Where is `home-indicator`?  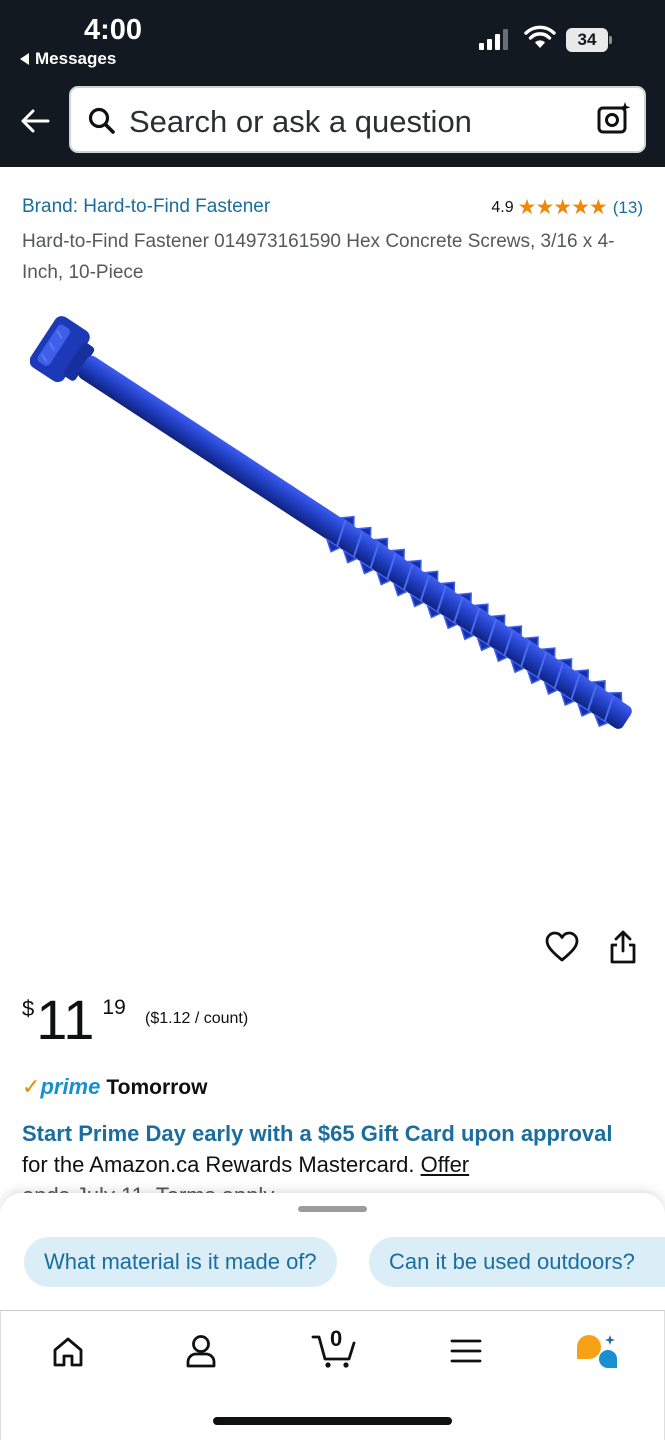 home-indicator is located at coordinates (332, 1421).